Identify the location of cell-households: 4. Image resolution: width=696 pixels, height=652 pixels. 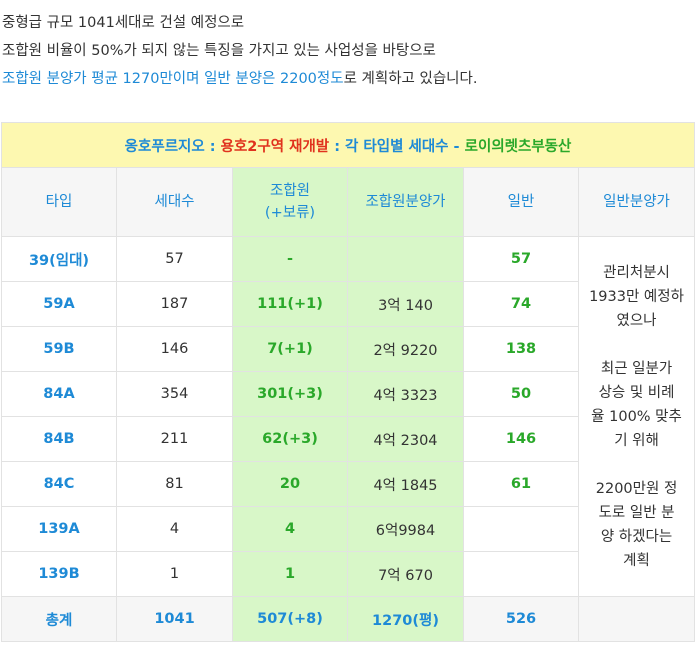
(174, 529).